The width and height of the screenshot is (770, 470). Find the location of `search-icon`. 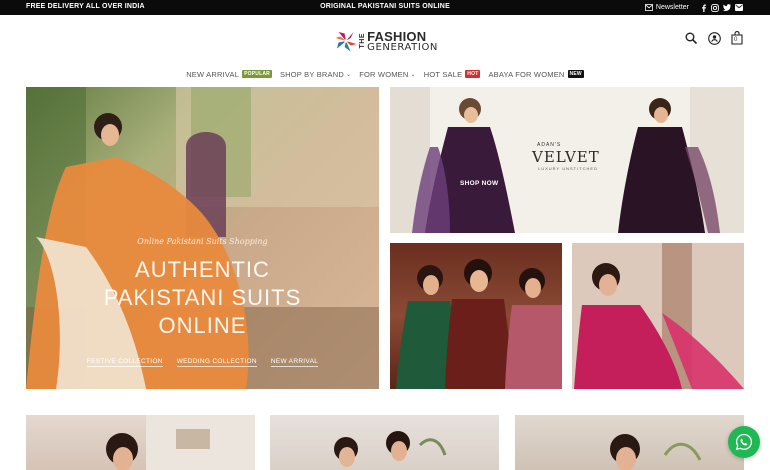

search-icon is located at coordinates (691, 38).